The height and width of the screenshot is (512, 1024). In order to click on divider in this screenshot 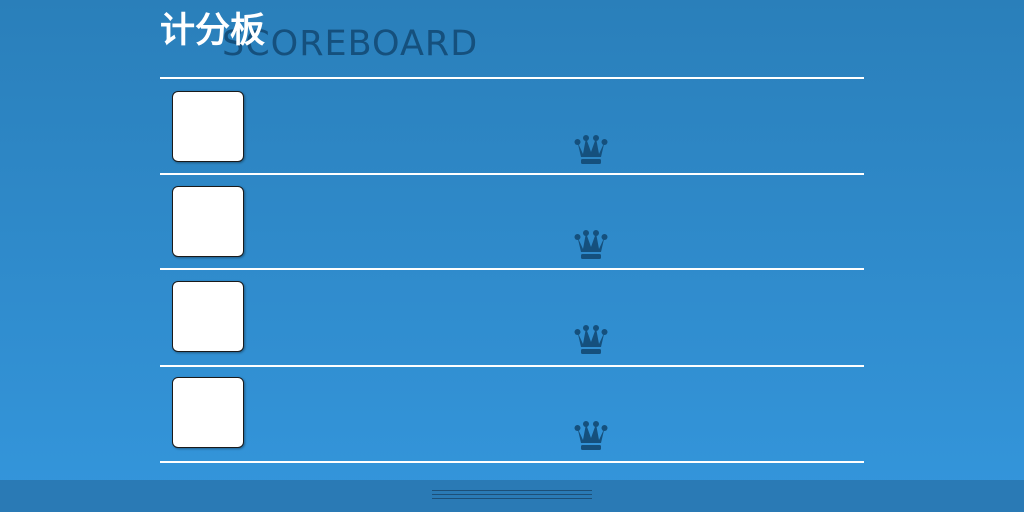, I will do `click(512, 462)`.